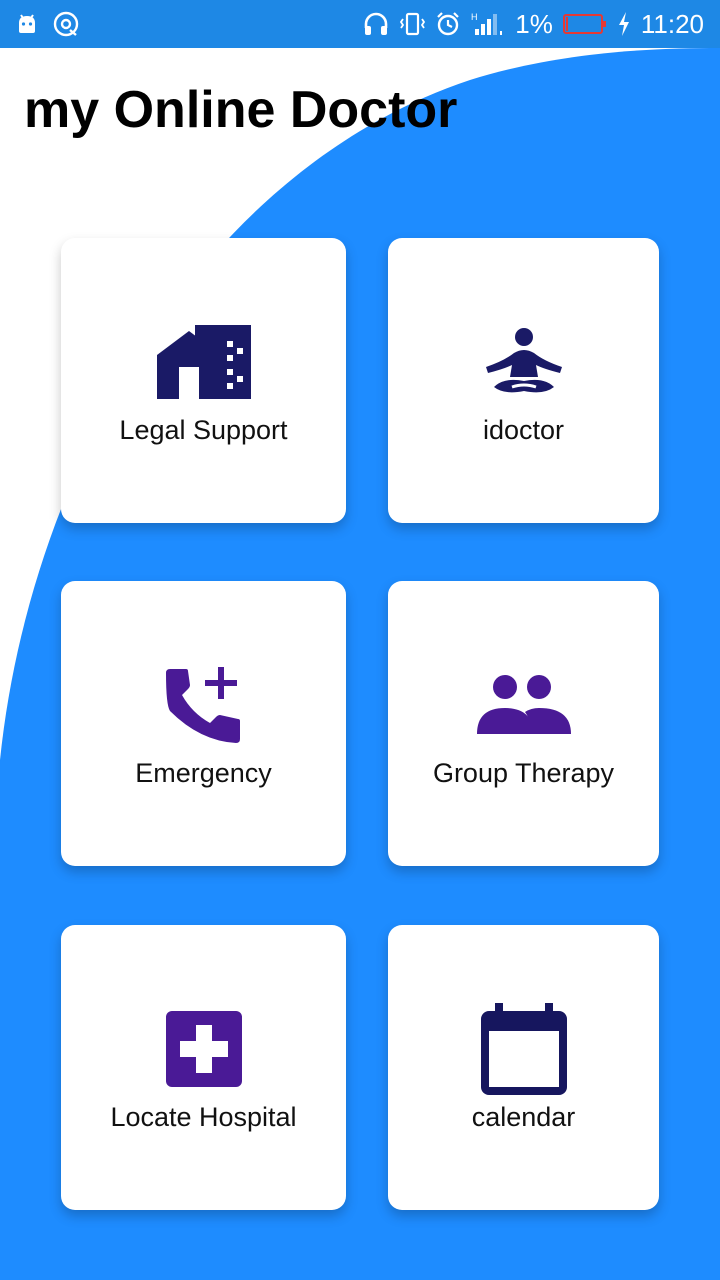 The width and height of the screenshot is (720, 1280). I want to click on building-icon, so click(203, 362).